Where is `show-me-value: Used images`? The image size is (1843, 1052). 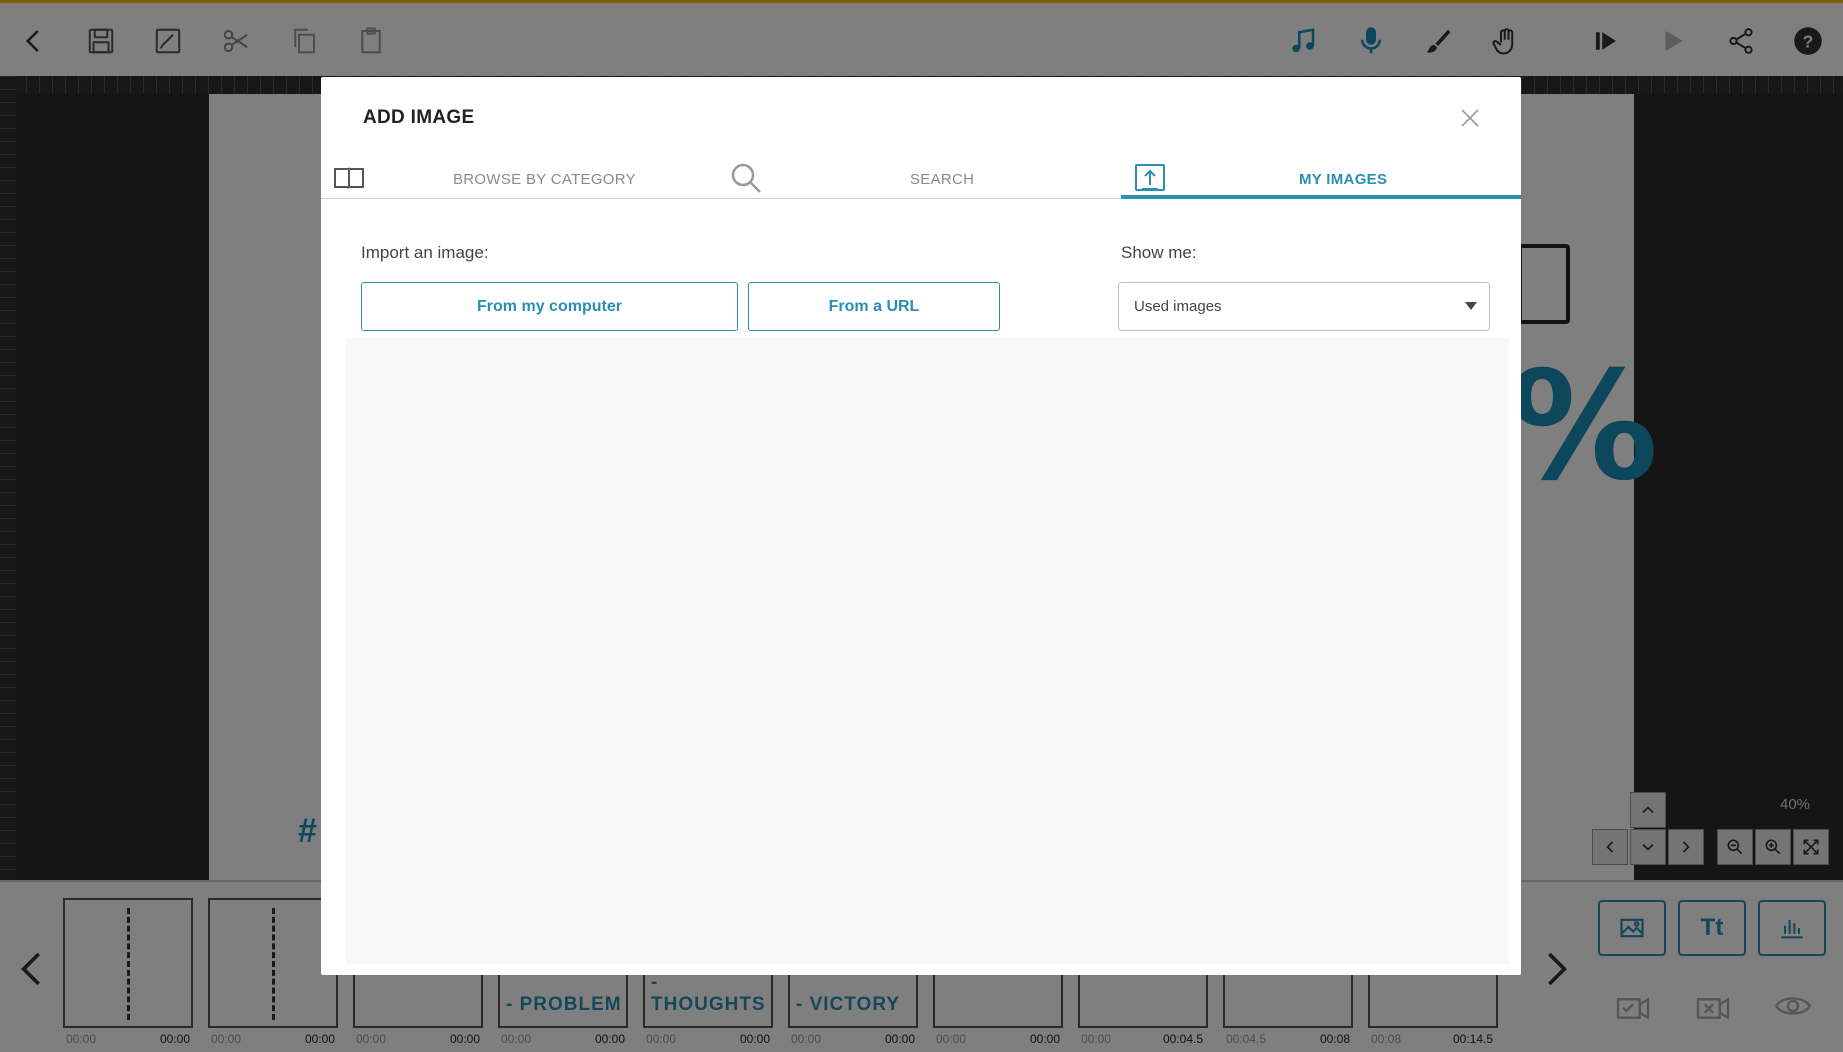 show-me-value: Used images is located at coordinates (1178, 306).